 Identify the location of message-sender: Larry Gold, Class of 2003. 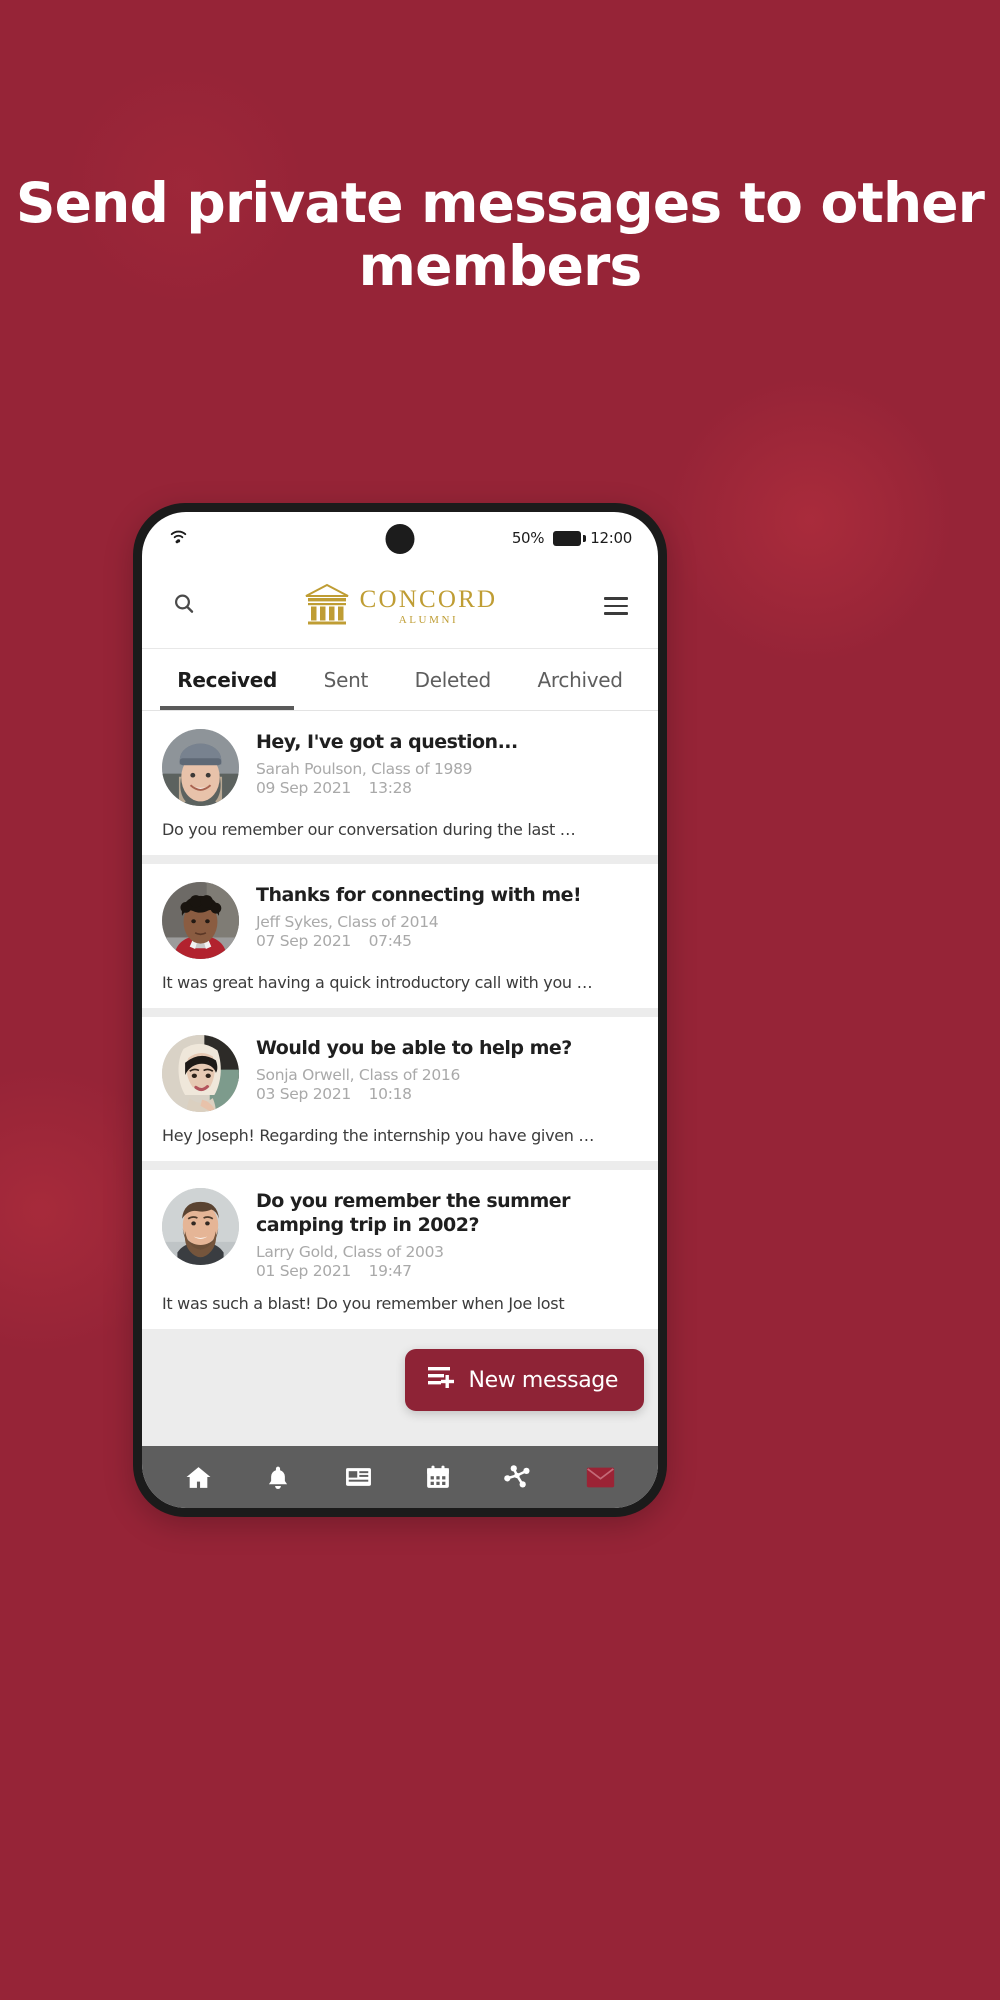
(350, 1251).